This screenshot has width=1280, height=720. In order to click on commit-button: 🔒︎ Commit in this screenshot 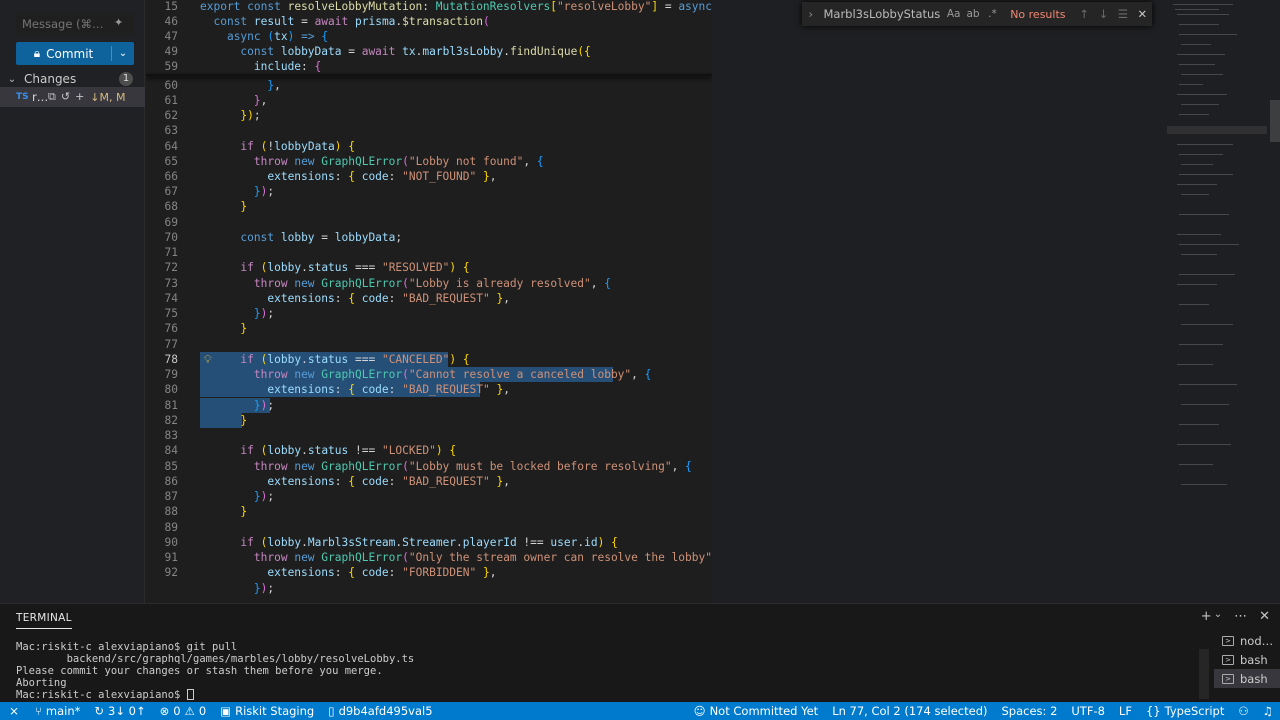, I will do `click(63, 53)`.